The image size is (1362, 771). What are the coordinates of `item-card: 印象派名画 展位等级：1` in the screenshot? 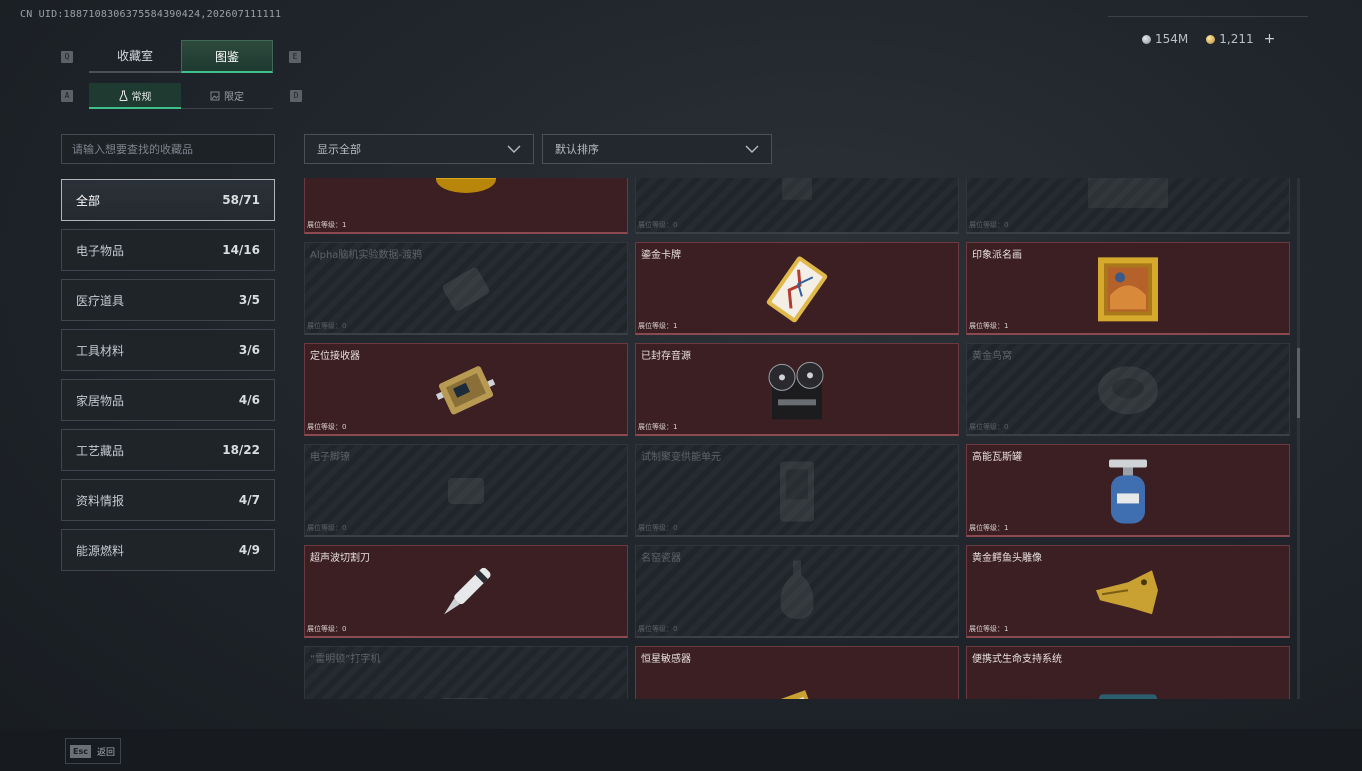 It's located at (1128, 288).